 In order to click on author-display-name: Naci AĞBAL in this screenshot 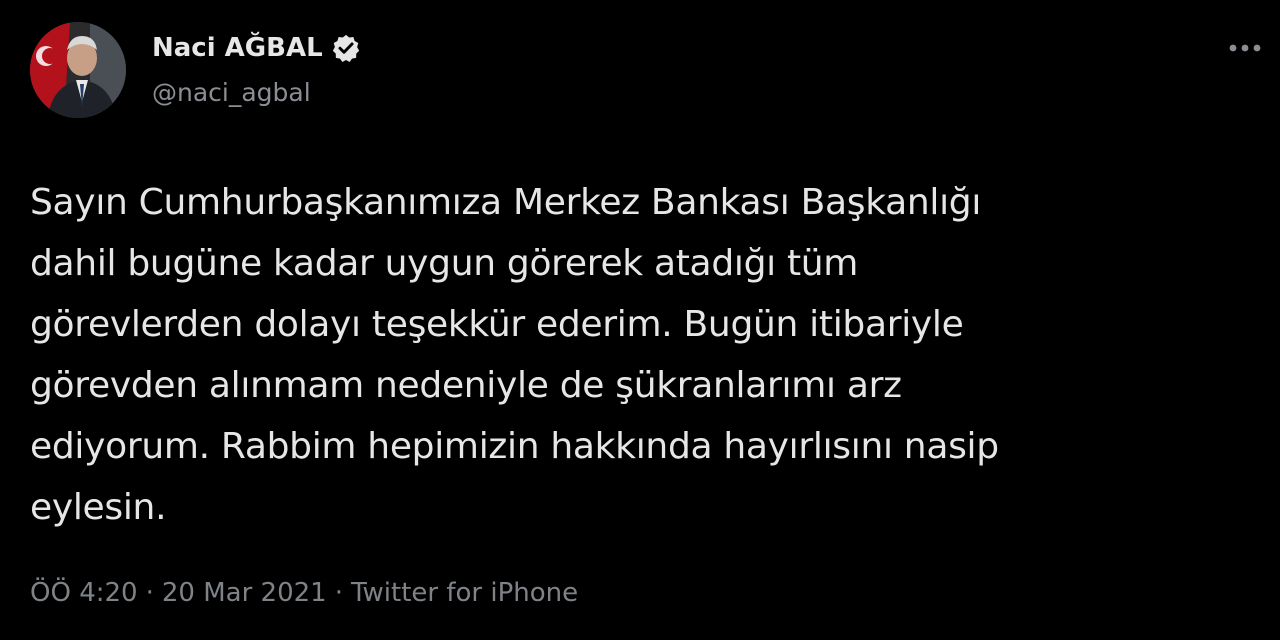, I will do `click(237, 48)`.